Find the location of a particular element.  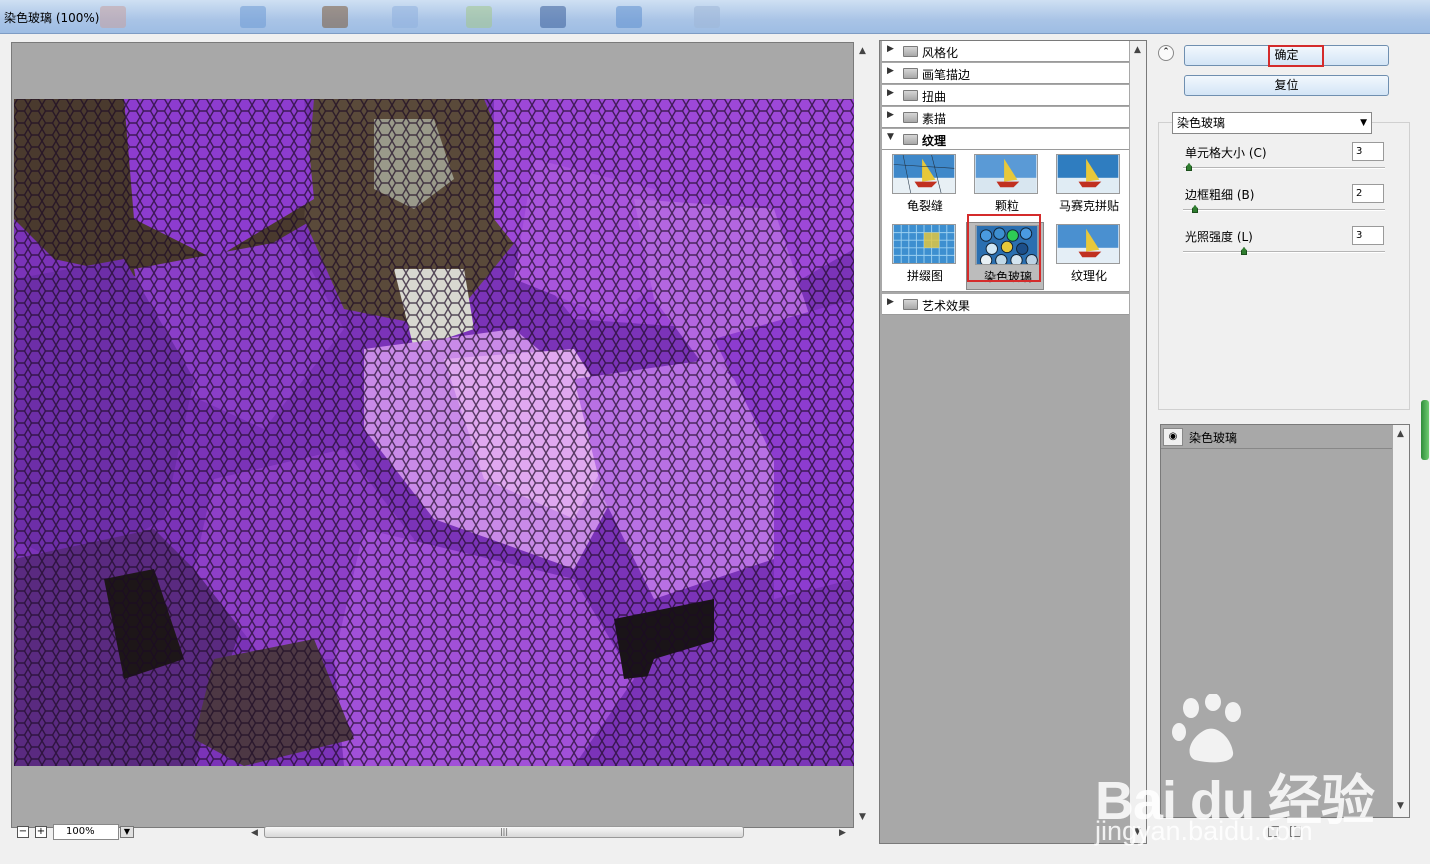

border-thickness-slider is located at coordinates (1284, 210).